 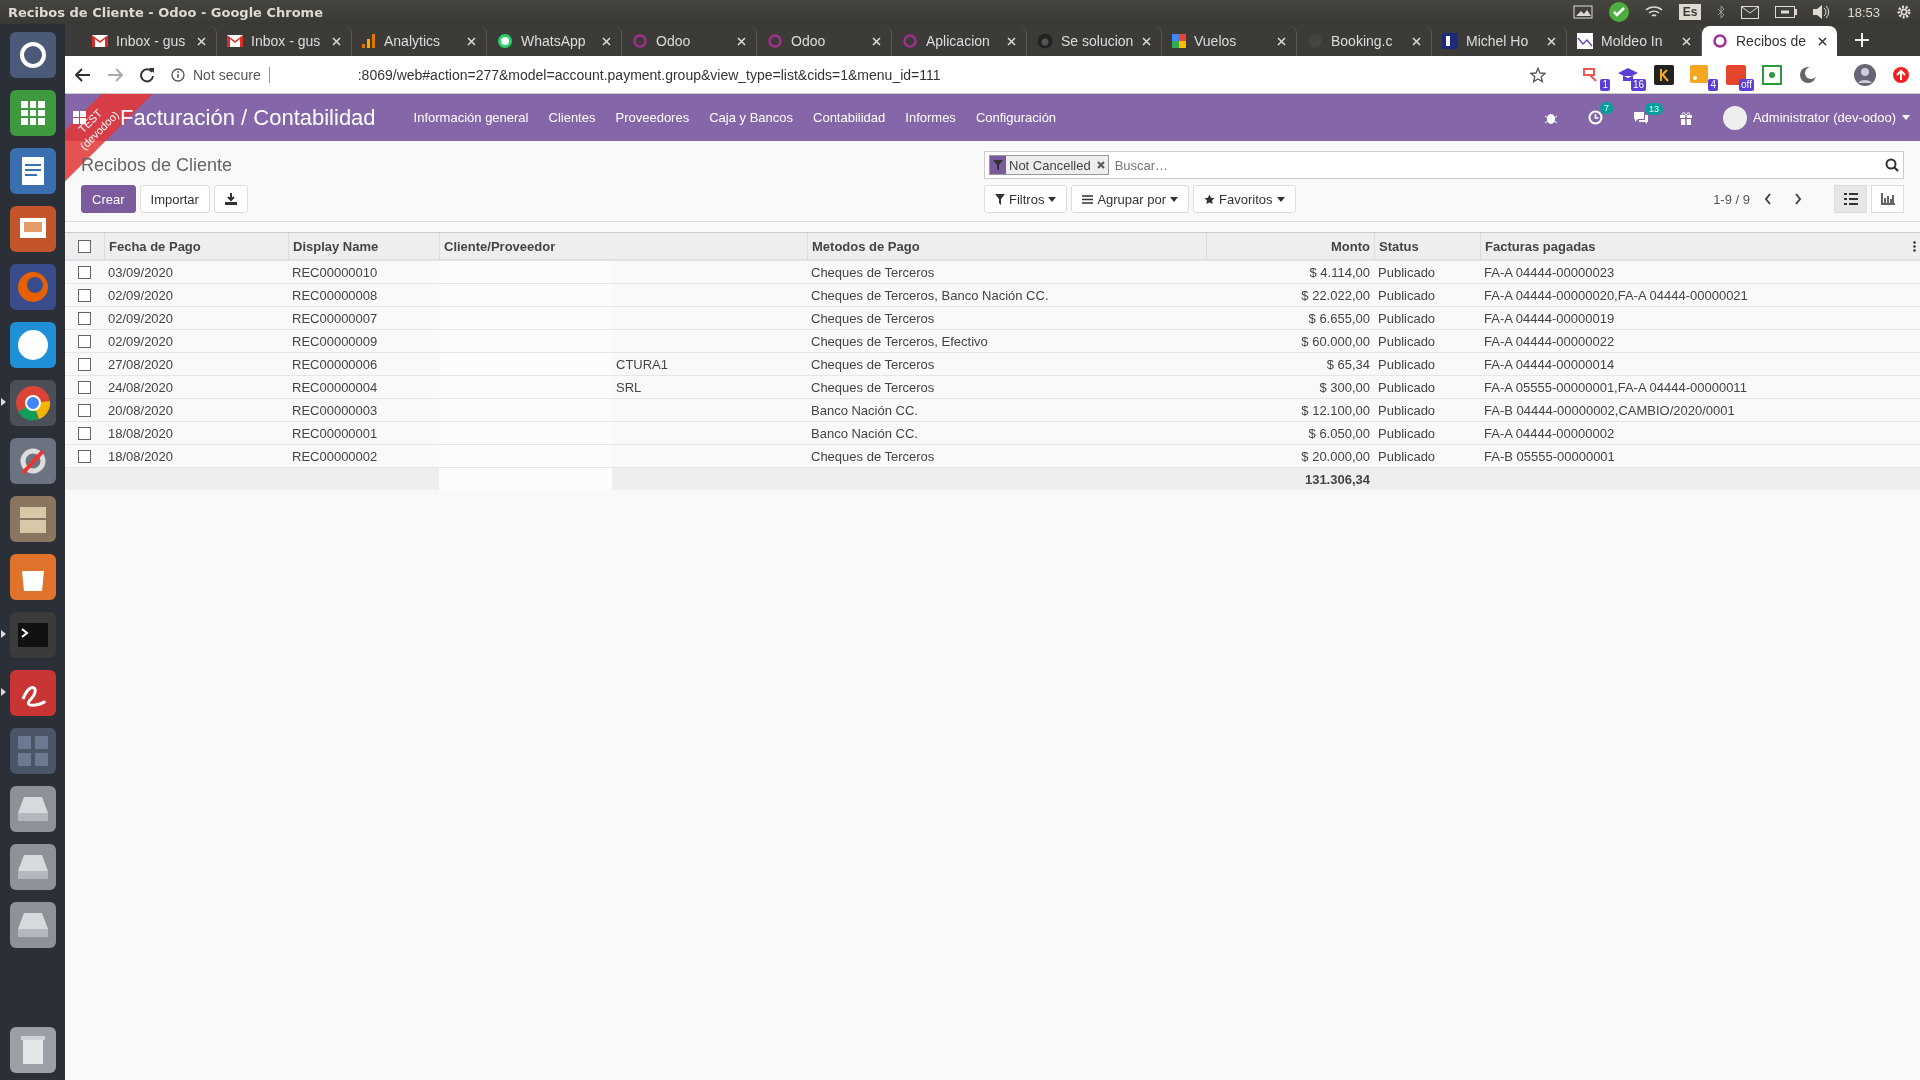 What do you see at coordinates (1901, 74) in the screenshot?
I see `update-icon` at bounding box center [1901, 74].